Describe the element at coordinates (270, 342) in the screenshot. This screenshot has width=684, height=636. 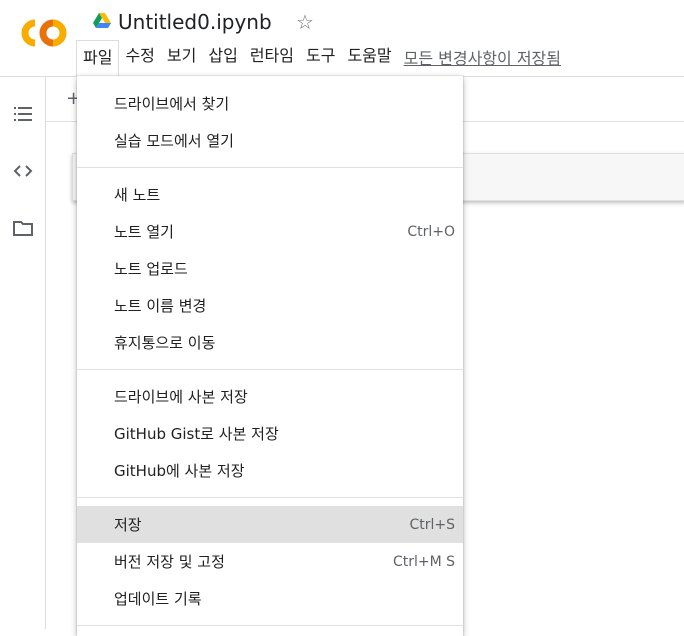
I see `menu-item-move-to-trash: 휴지통으로 이동` at that location.